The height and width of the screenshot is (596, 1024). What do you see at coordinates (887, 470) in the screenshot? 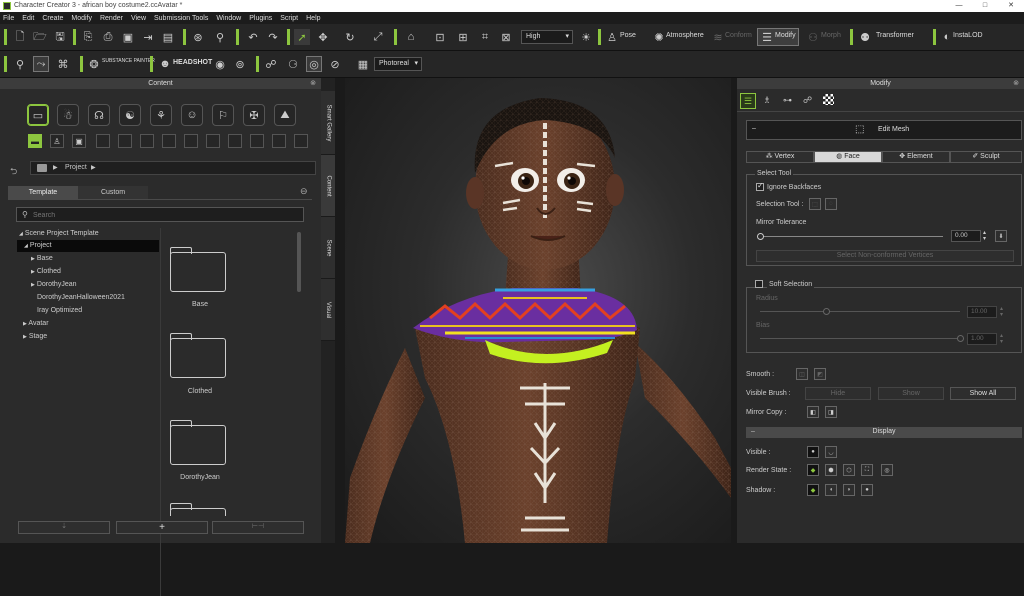
I see `render-xray-icon: ◎` at bounding box center [887, 470].